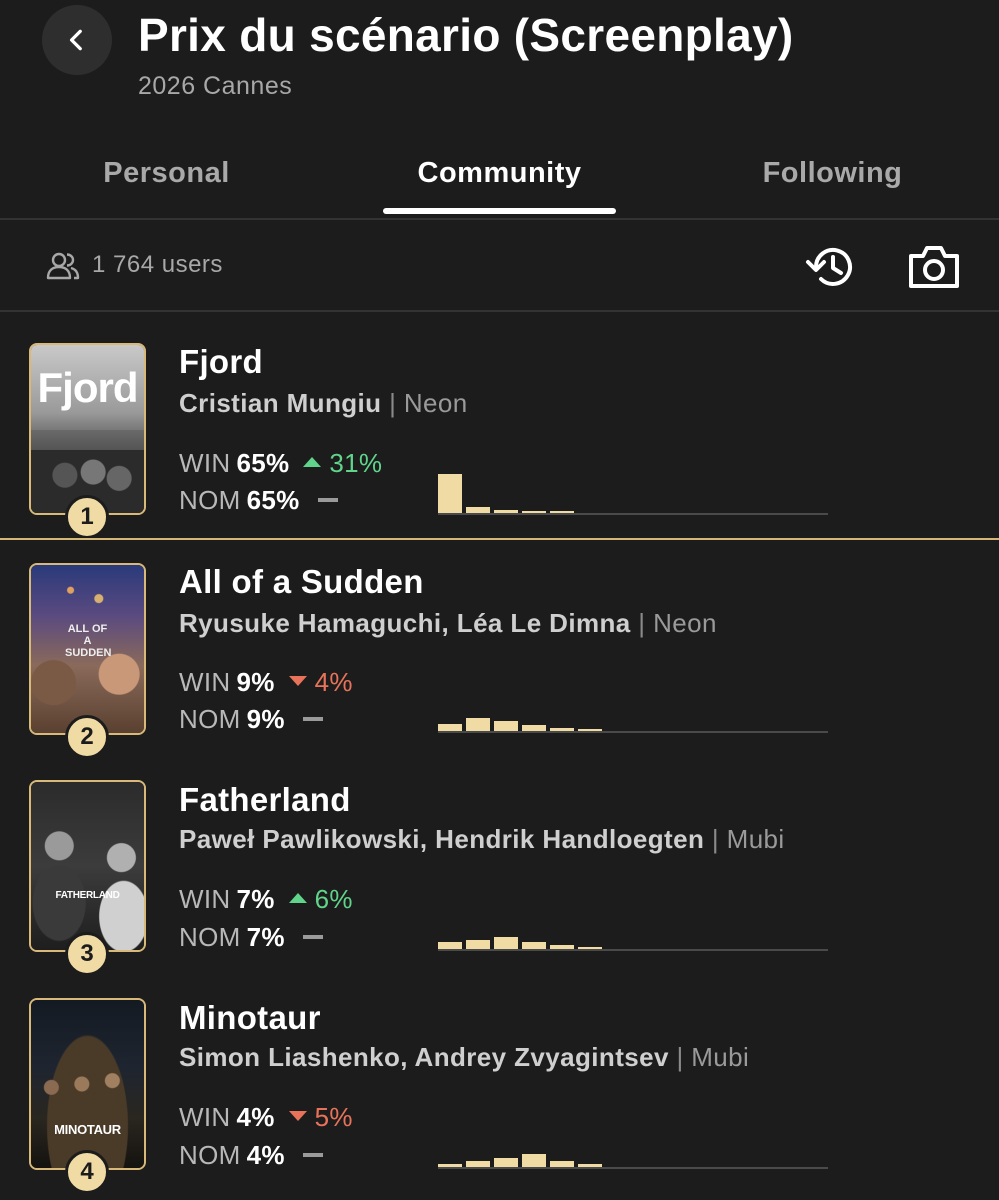  I want to click on toolbar-divider, so click(499, 311).